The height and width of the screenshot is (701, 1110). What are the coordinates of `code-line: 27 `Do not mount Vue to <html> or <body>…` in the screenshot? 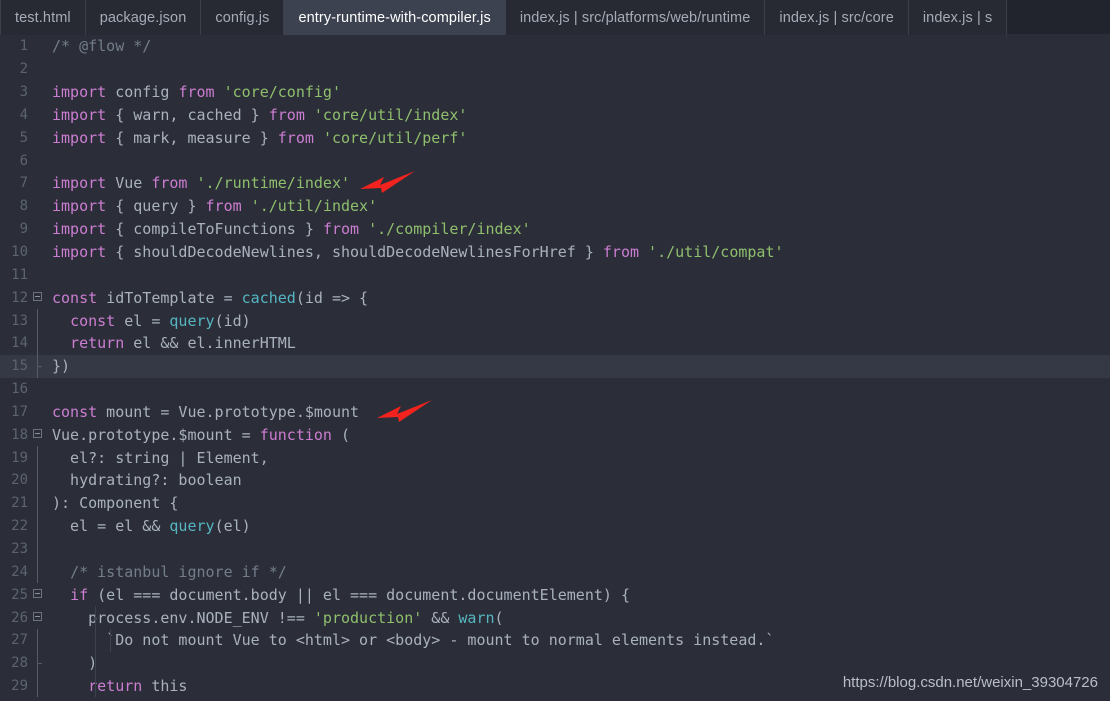 It's located at (555, 640).